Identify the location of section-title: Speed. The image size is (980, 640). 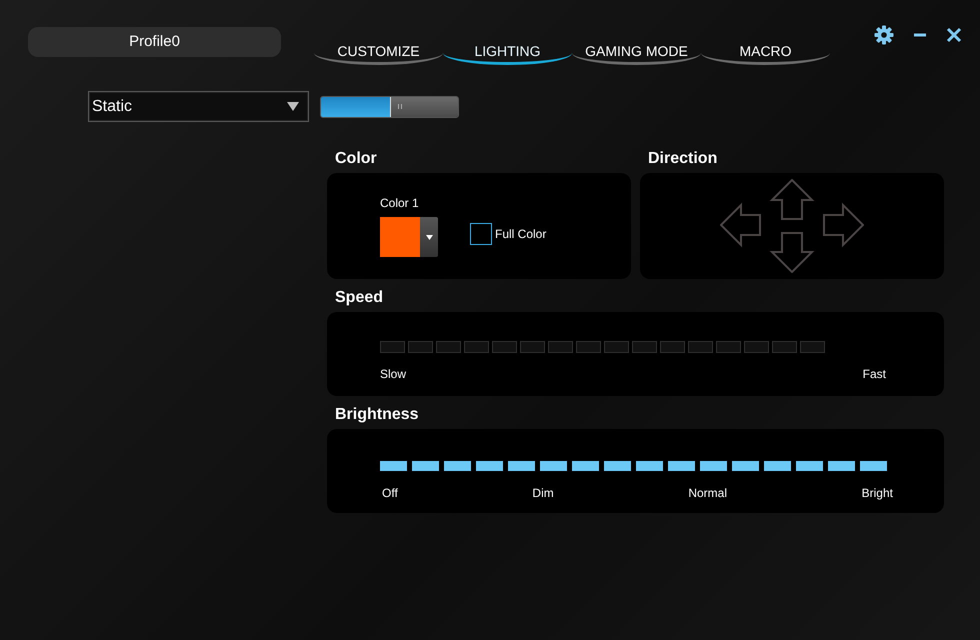
(359, 298).